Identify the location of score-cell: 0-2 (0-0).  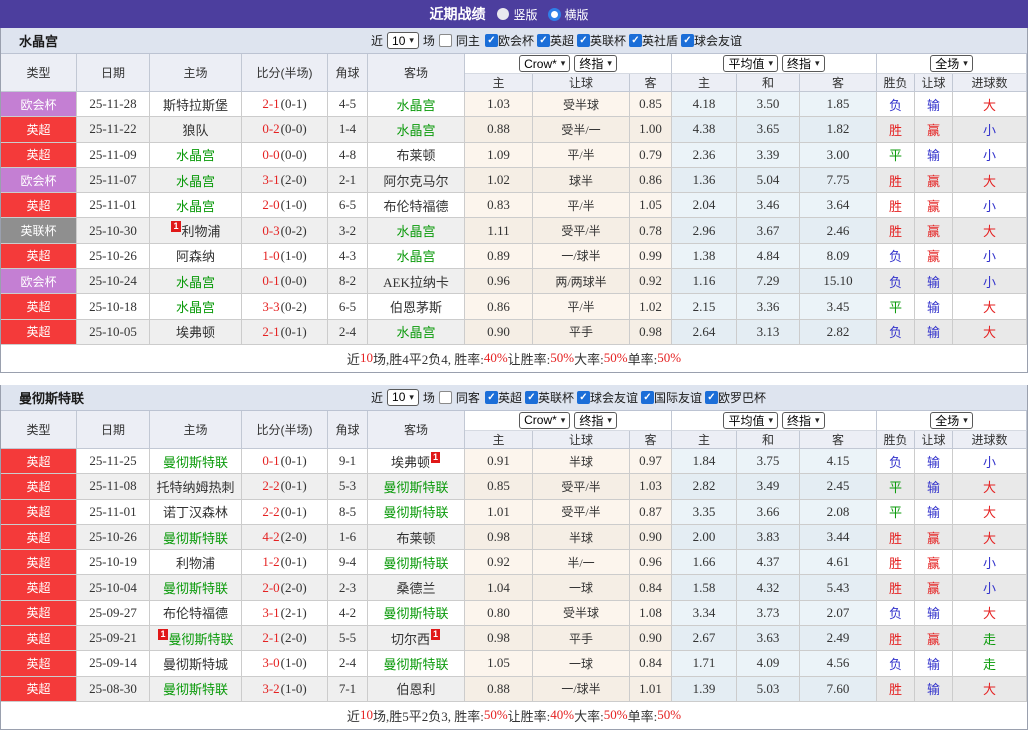
(285, 130).